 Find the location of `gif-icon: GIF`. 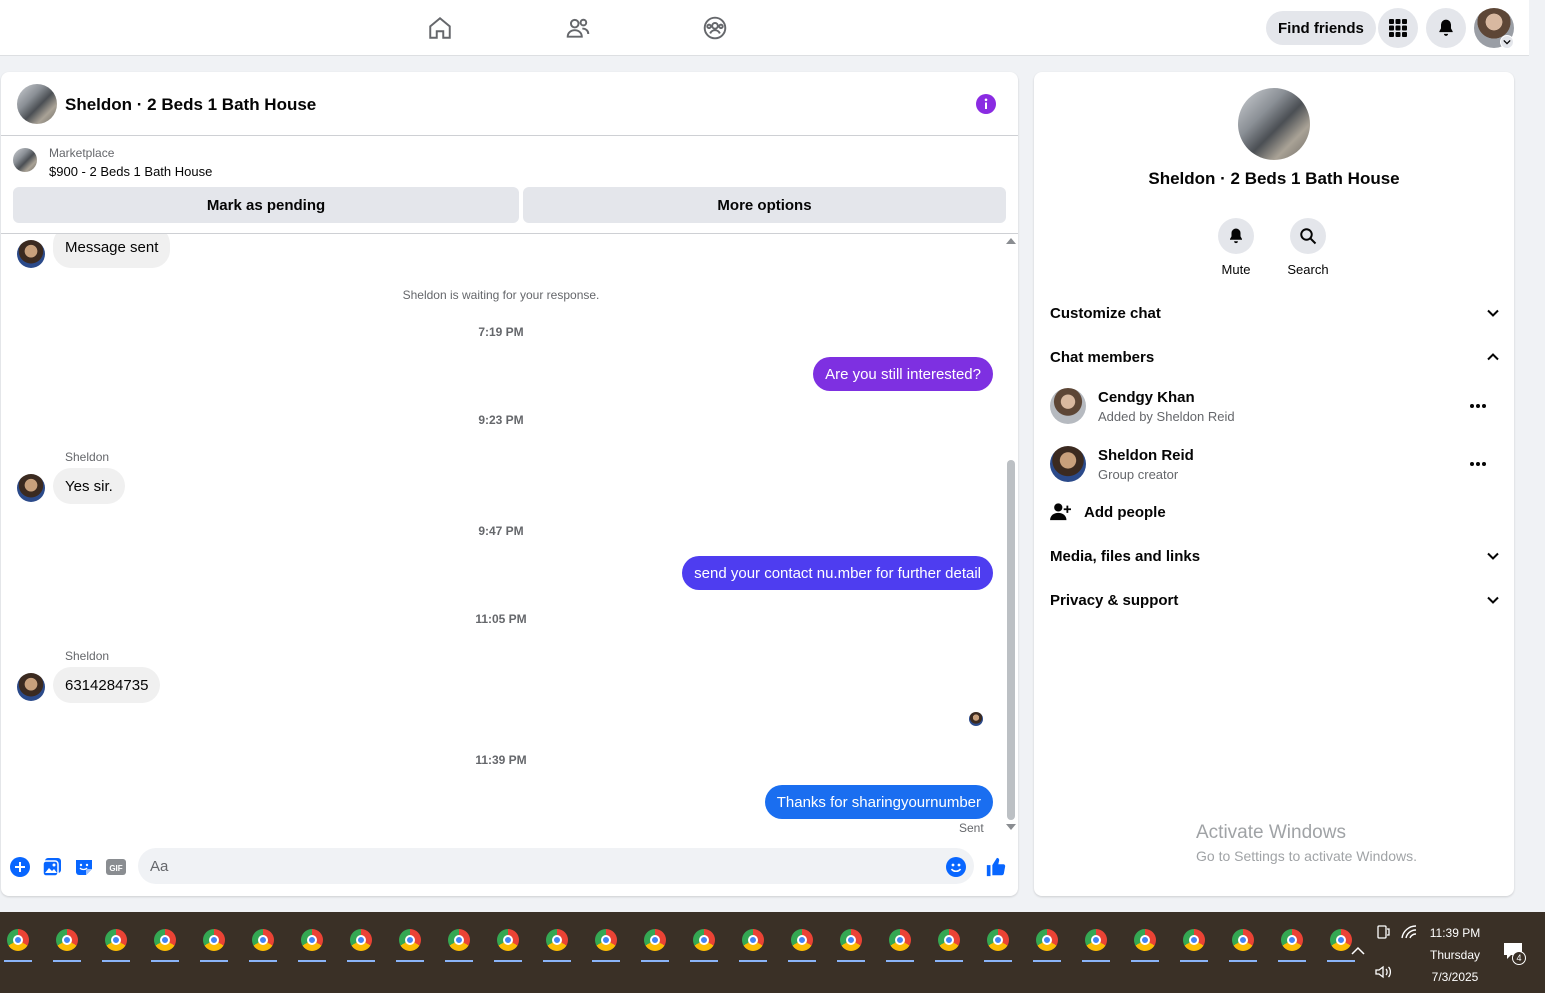

gif-icon: GIF is located at coordinates (116, 867).